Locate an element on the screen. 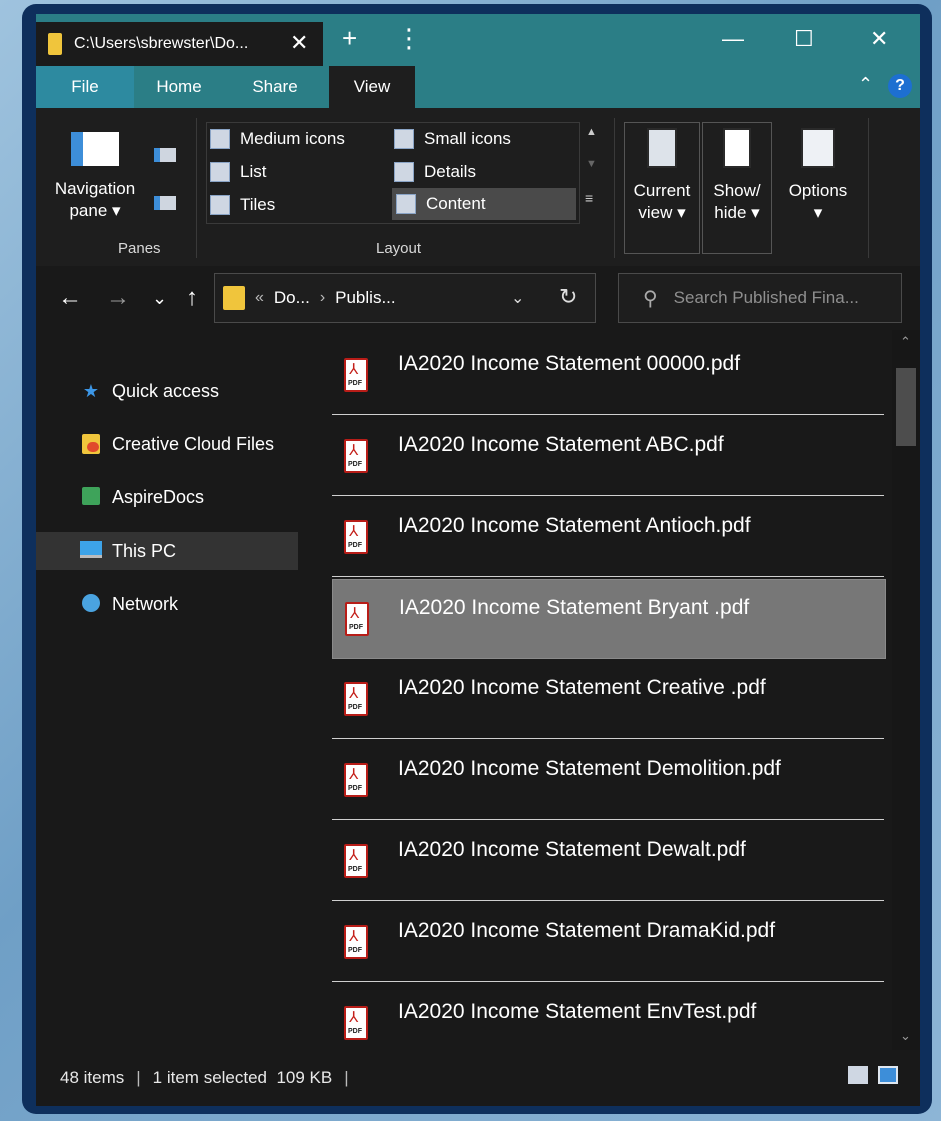  navigation-pane-button: Navigation pane ▾ is located at coordinates (95, 177).